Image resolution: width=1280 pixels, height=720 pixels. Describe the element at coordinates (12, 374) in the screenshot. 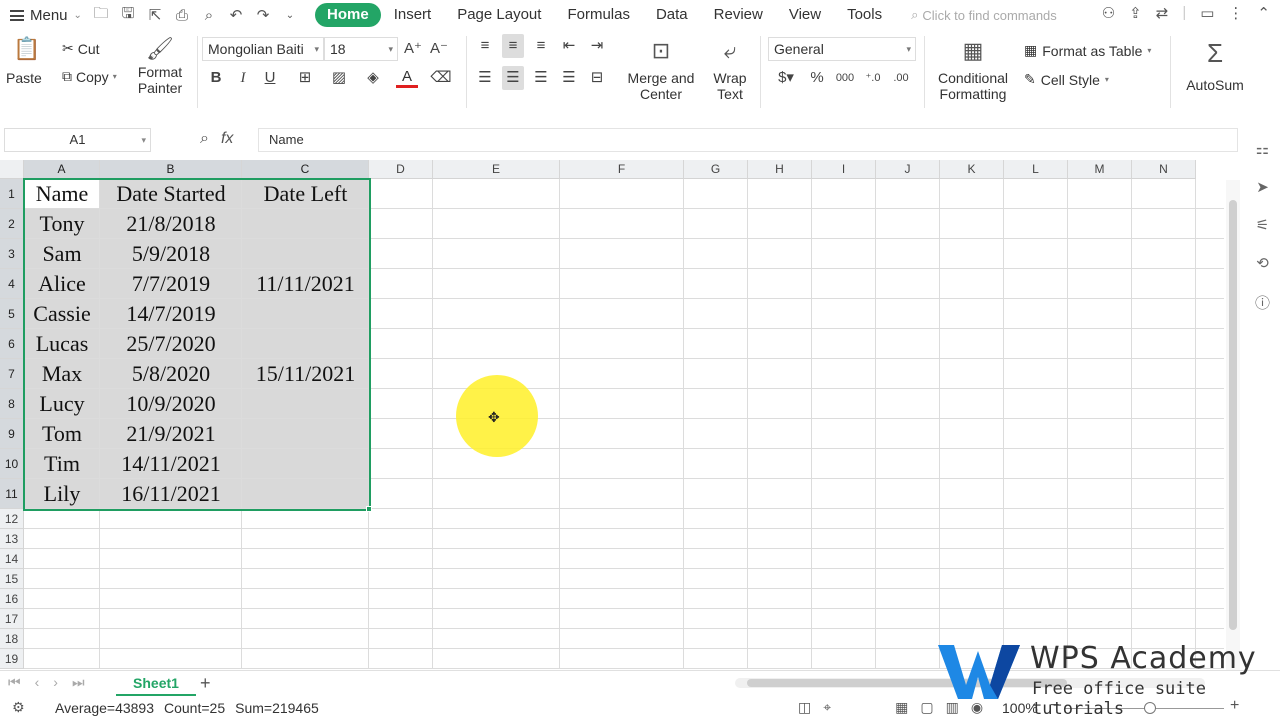

I see `row-header-7: 7` at that location.